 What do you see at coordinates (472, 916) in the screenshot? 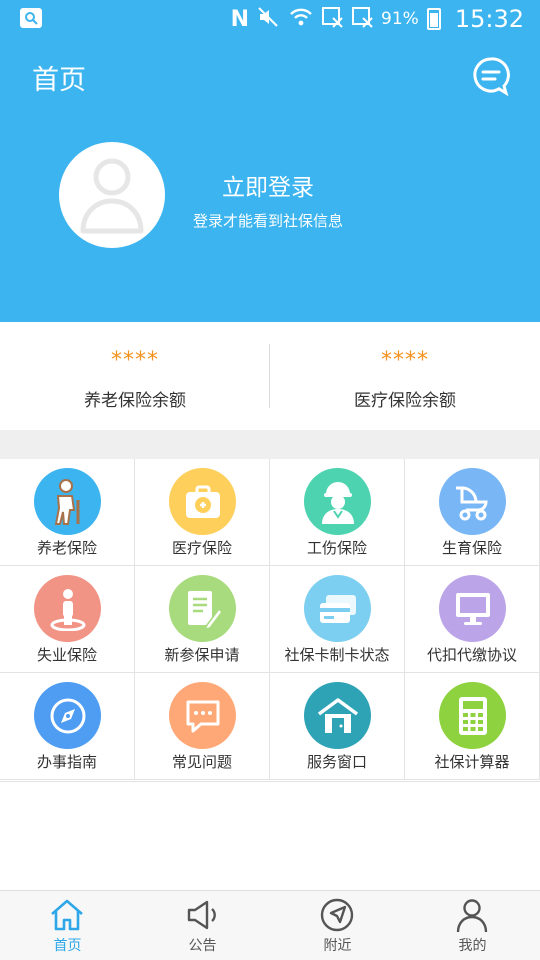
I see `user-icon` at bounding box center [472, 916].